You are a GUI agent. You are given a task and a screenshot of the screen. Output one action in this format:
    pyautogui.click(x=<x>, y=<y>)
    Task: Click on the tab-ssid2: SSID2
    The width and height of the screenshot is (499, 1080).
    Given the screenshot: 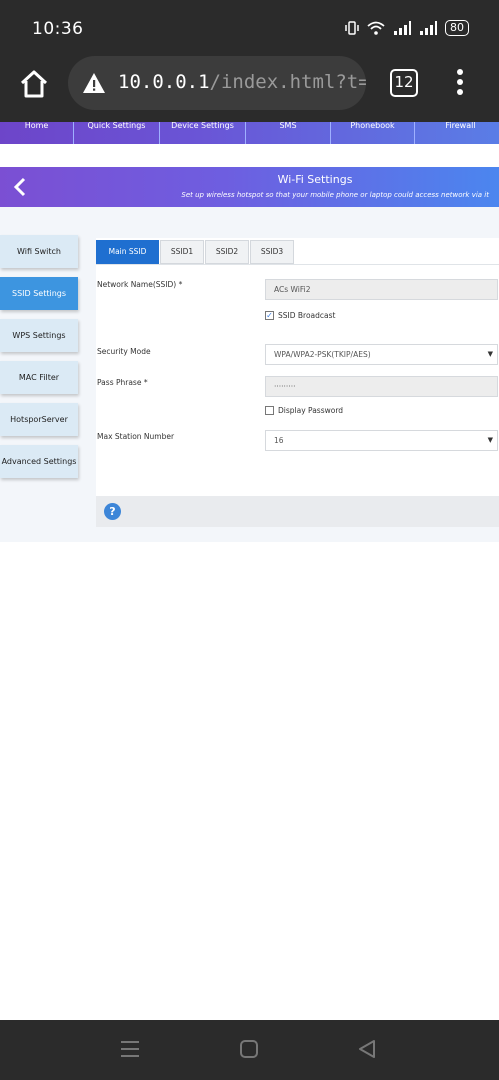 What is the action you would take?
    pyautogui.click(x=227, y=252)
    